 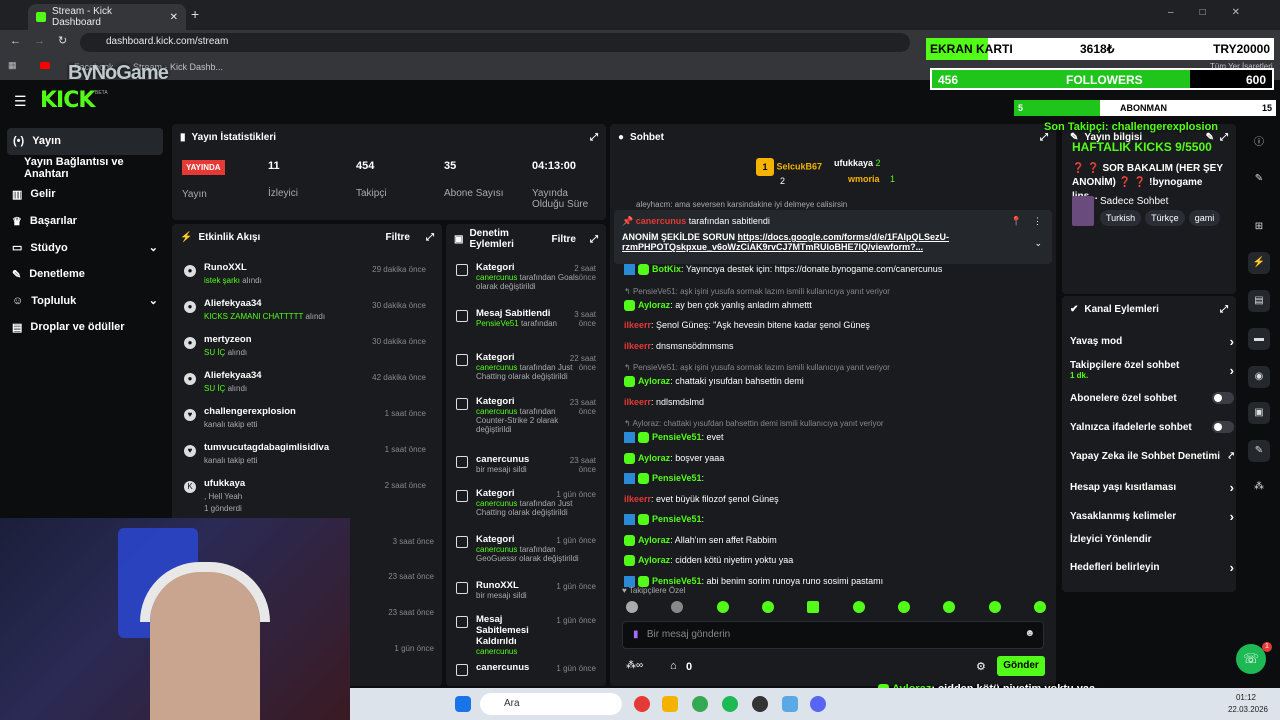 I want to click on tag: Turkish, so click(x=1121, y=218).